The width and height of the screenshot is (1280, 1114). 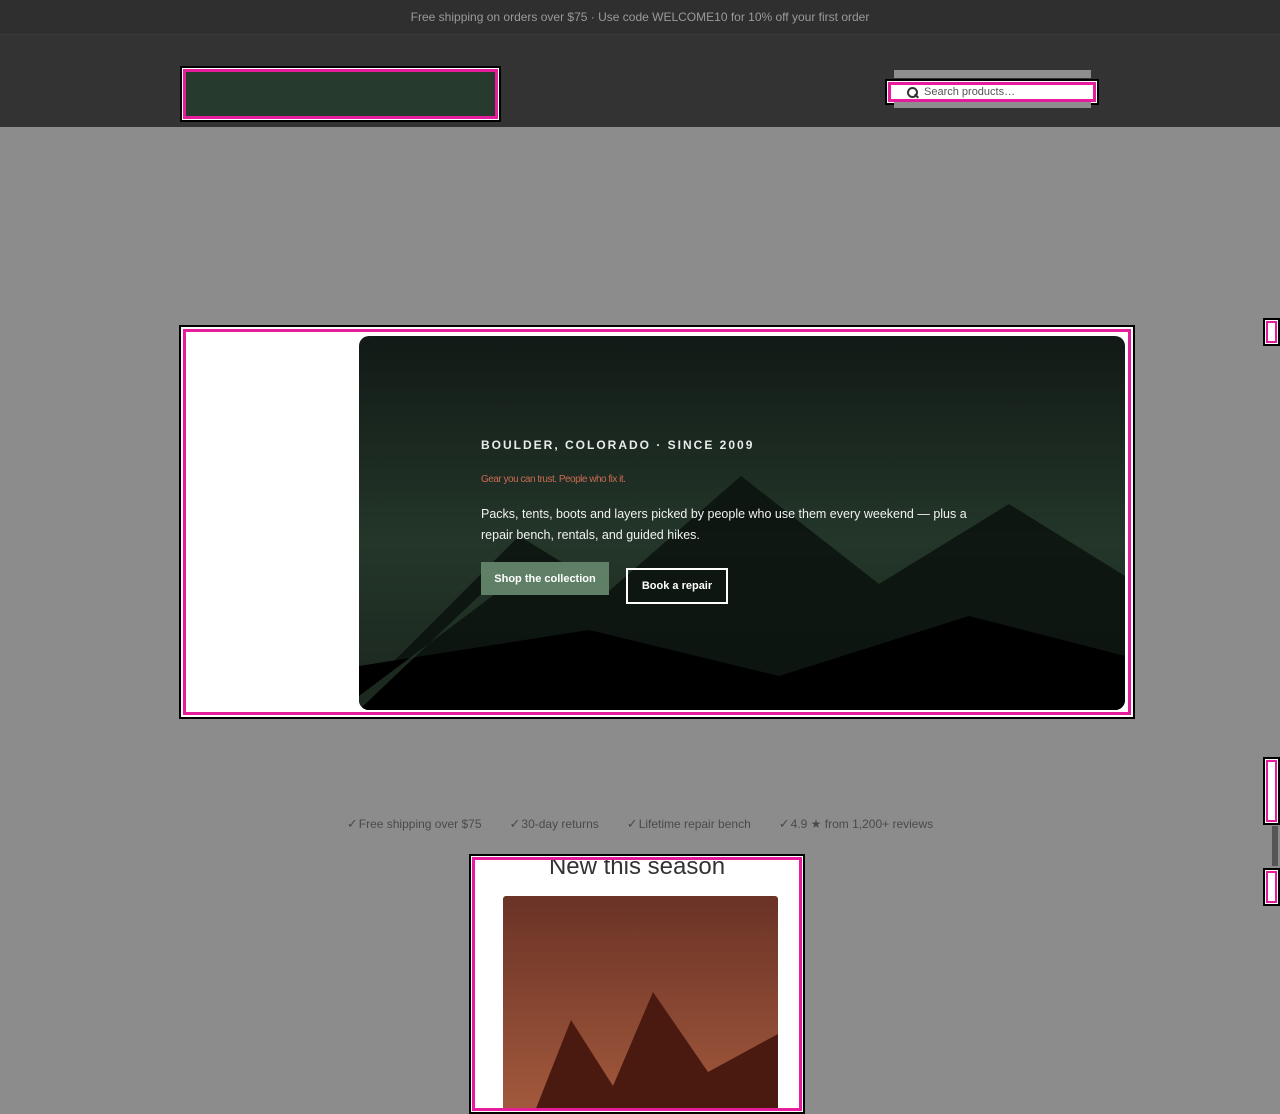 I want to click on new-season-section: New this season, so click(x=637, y=984).